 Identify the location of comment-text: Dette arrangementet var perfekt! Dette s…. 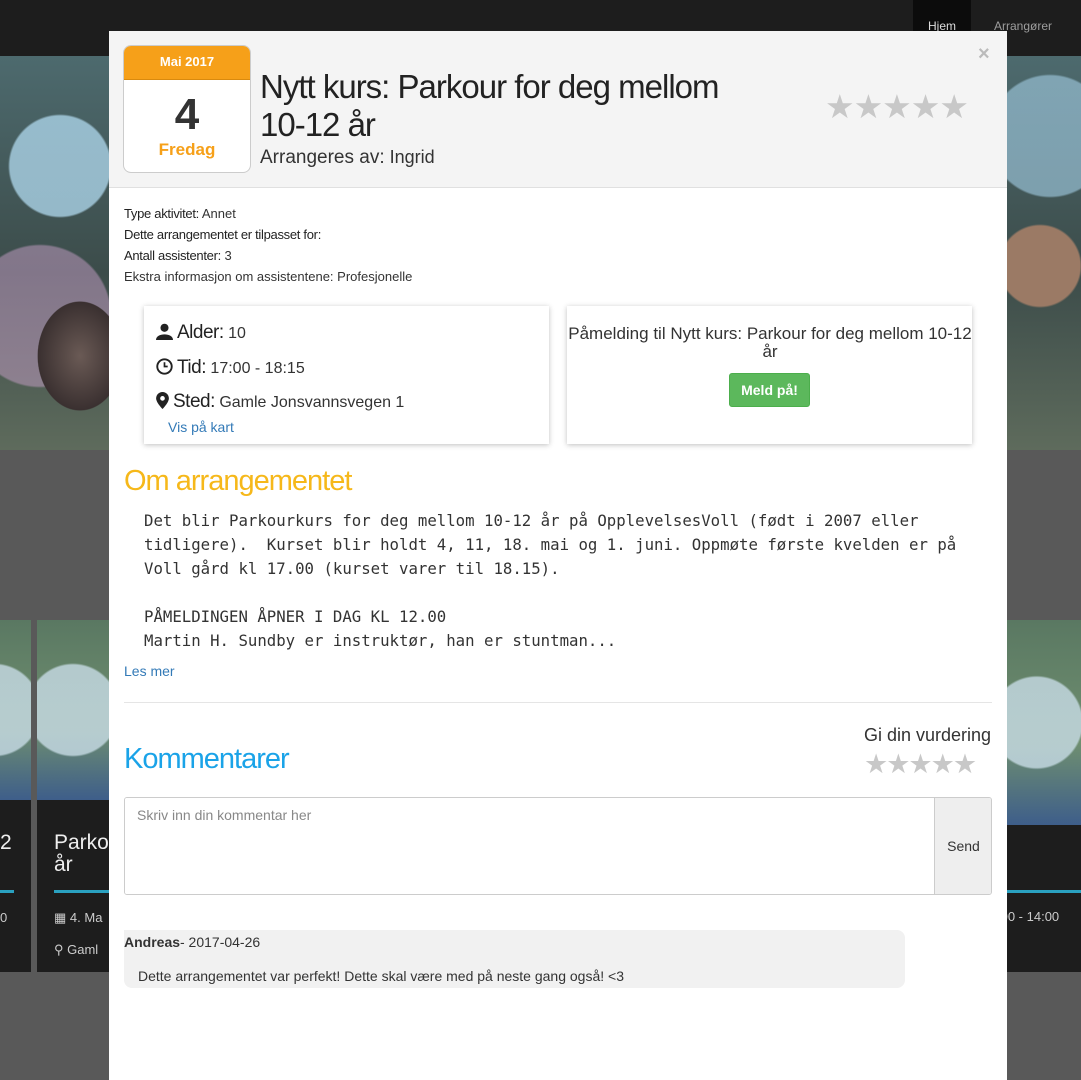
(381, 976).